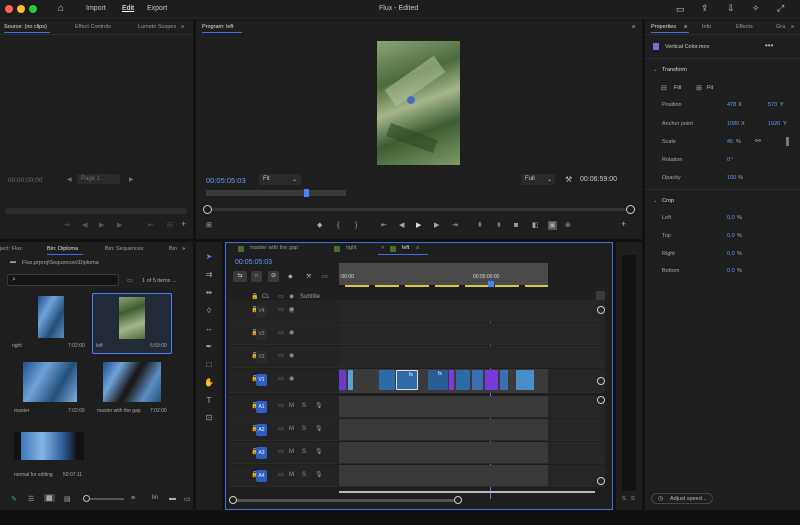 The width and height of the screenshot is (800, 525). I want to click on close-window-button, so click(9, 9).